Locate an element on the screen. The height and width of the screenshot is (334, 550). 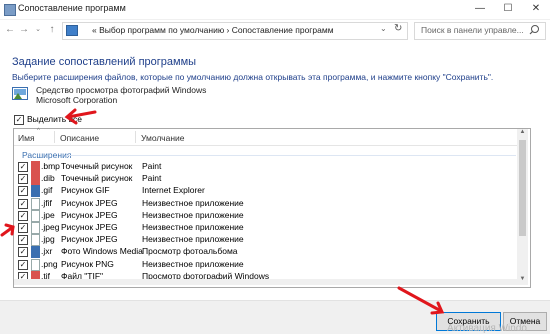
description-cell: Рисунок GIF is located at coordinates (85, 190).